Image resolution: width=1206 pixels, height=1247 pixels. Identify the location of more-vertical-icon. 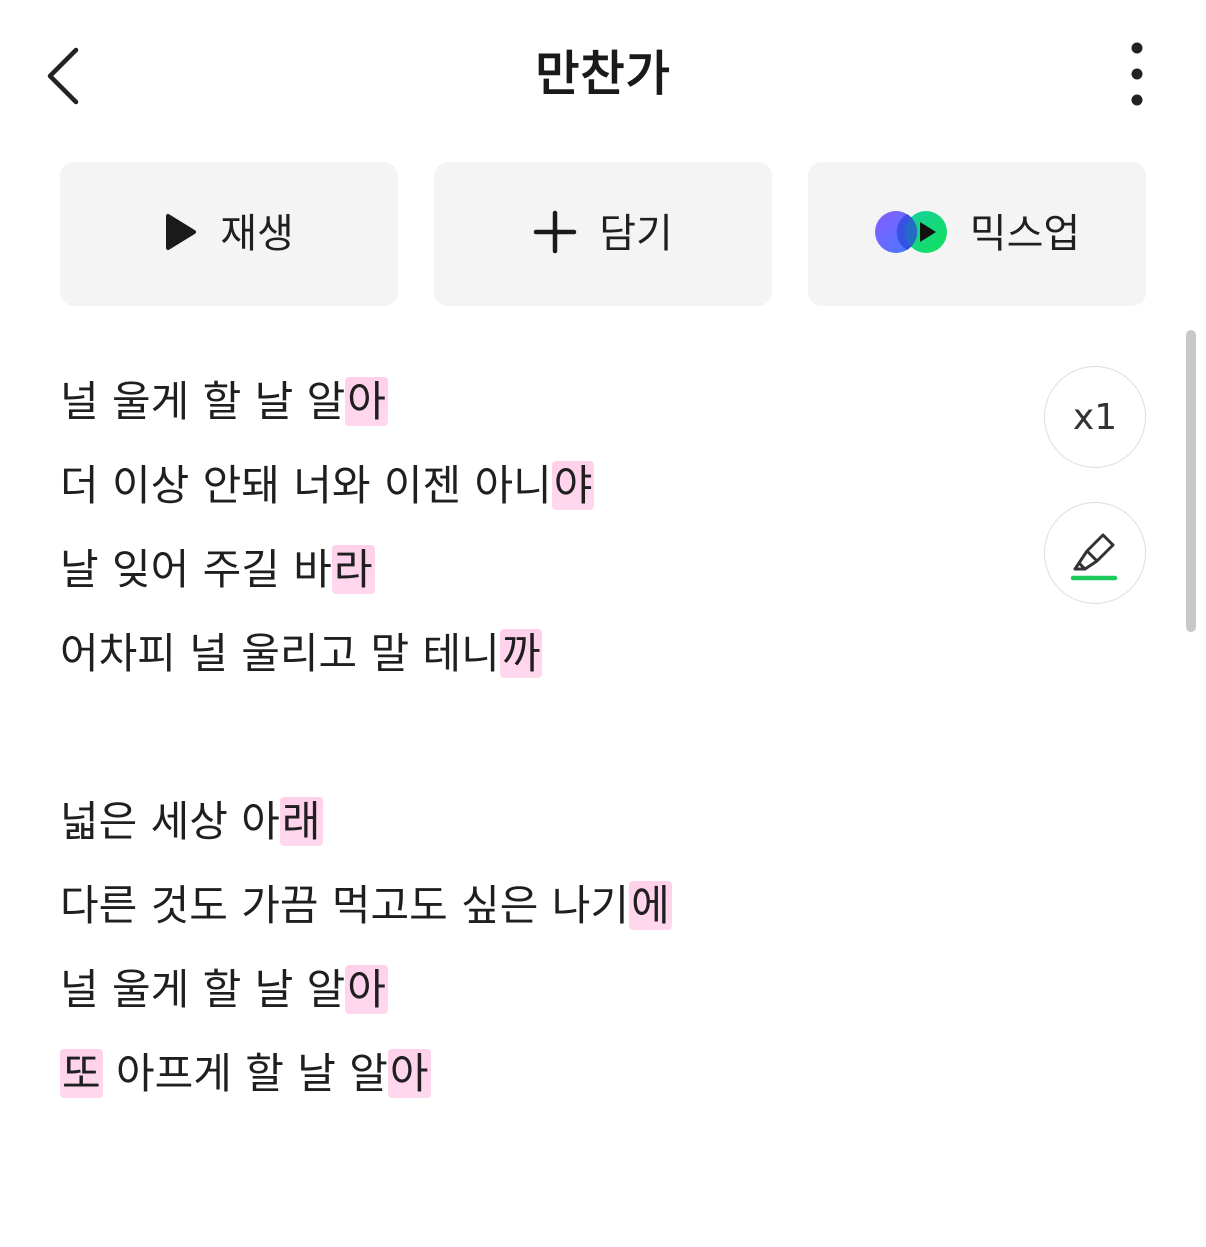
(1137, 74).